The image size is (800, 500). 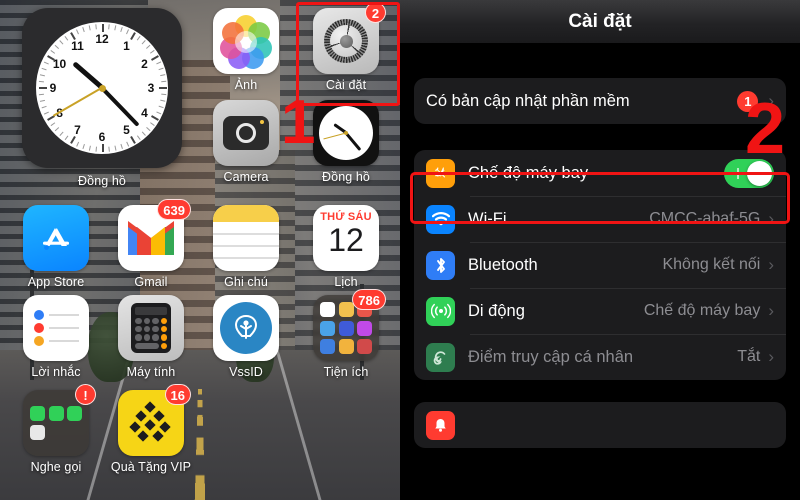 What do you see at coordinates (702, 310) in the screenshot?
I see `row-value: Chế độ máy bay` at bounding box center [702, 310].